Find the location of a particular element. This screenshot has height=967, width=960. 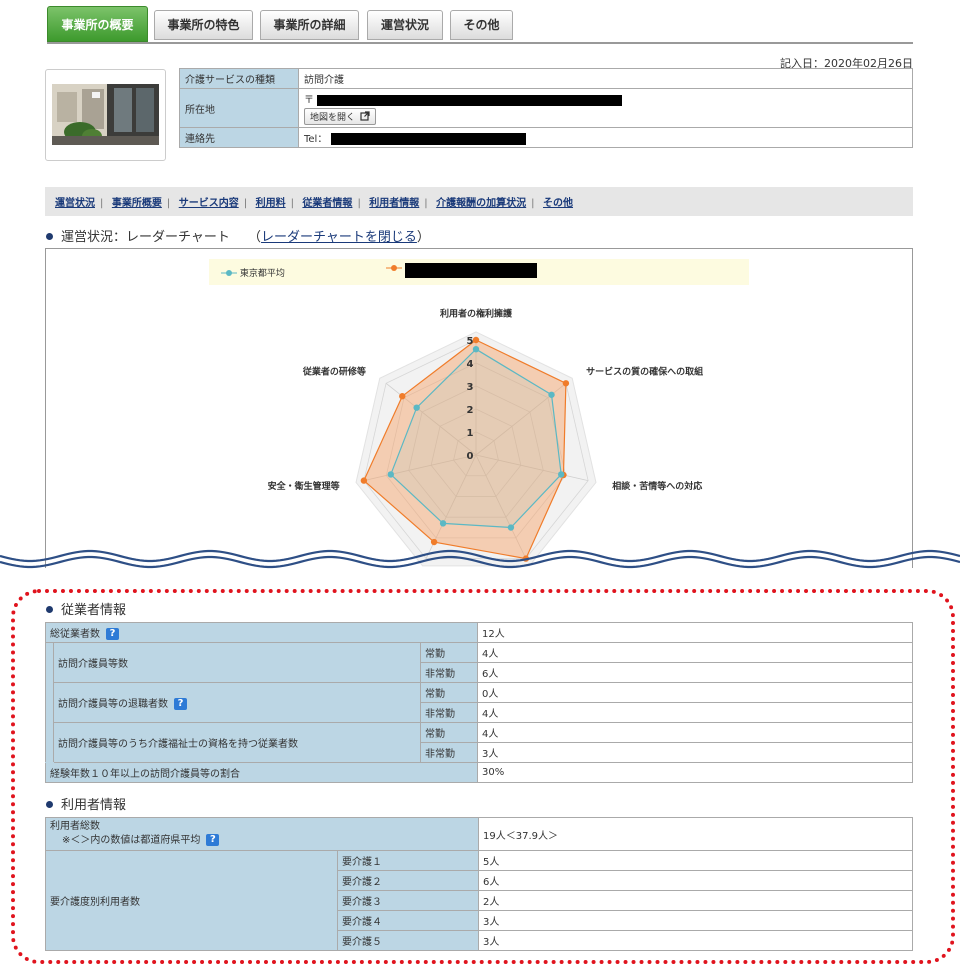

facility-photo is located at coordinates (105, 114).